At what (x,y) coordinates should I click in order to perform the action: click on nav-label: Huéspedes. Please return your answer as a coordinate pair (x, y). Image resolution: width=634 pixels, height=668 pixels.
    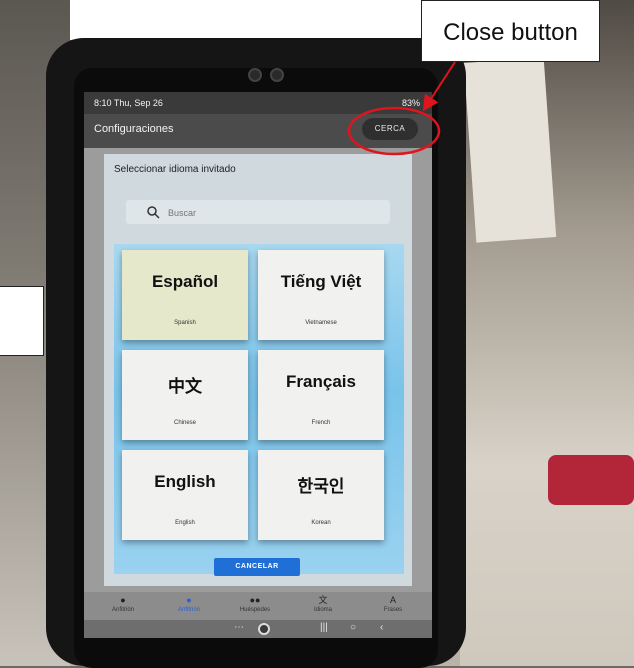
    Looking at the image, I should click on (255, 610).